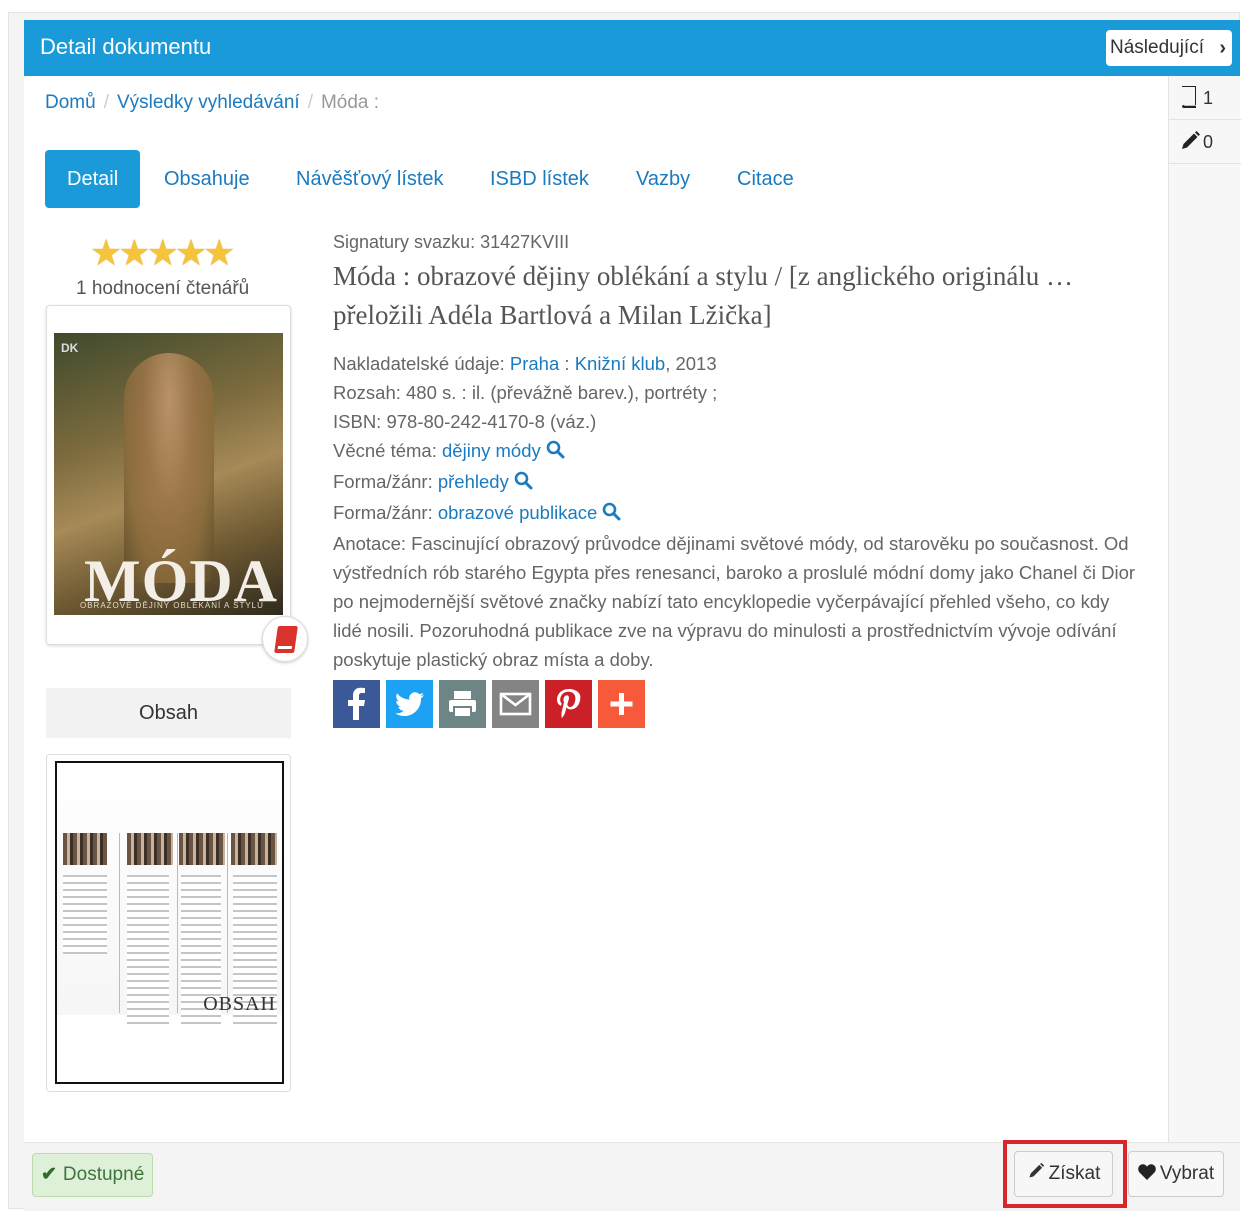 The image size is (1242, 1211). What do you see at coordinates (126, 46) in the screenshot?
I see `panel-title: Detail dokumentu` at bounding box center [126, 46].